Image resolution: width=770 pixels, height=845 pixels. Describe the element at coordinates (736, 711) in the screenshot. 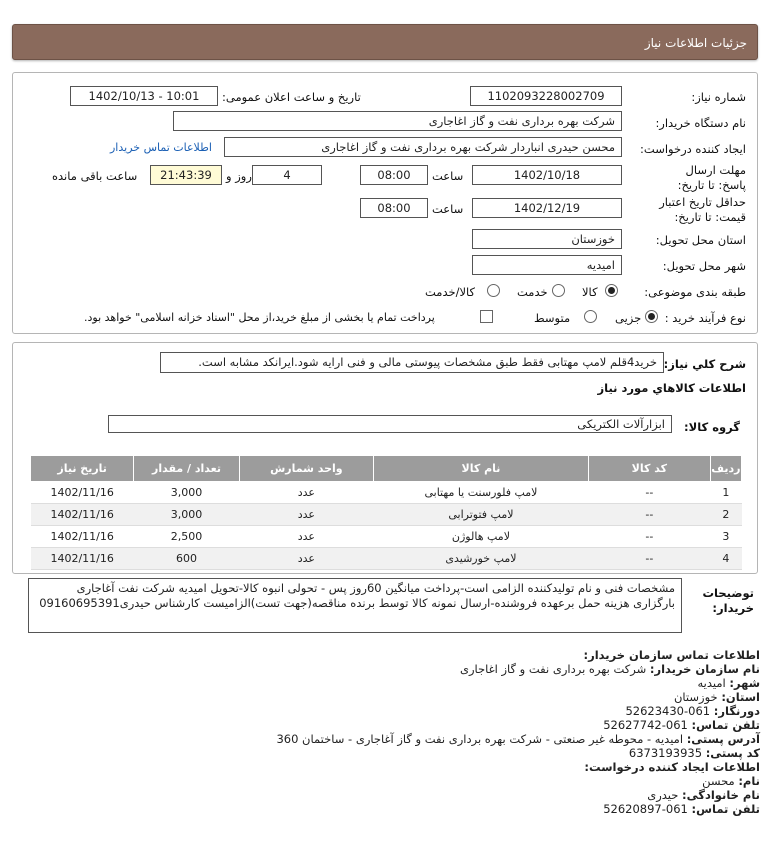

I see `contact-fax-label: دورنگار:` at that location.